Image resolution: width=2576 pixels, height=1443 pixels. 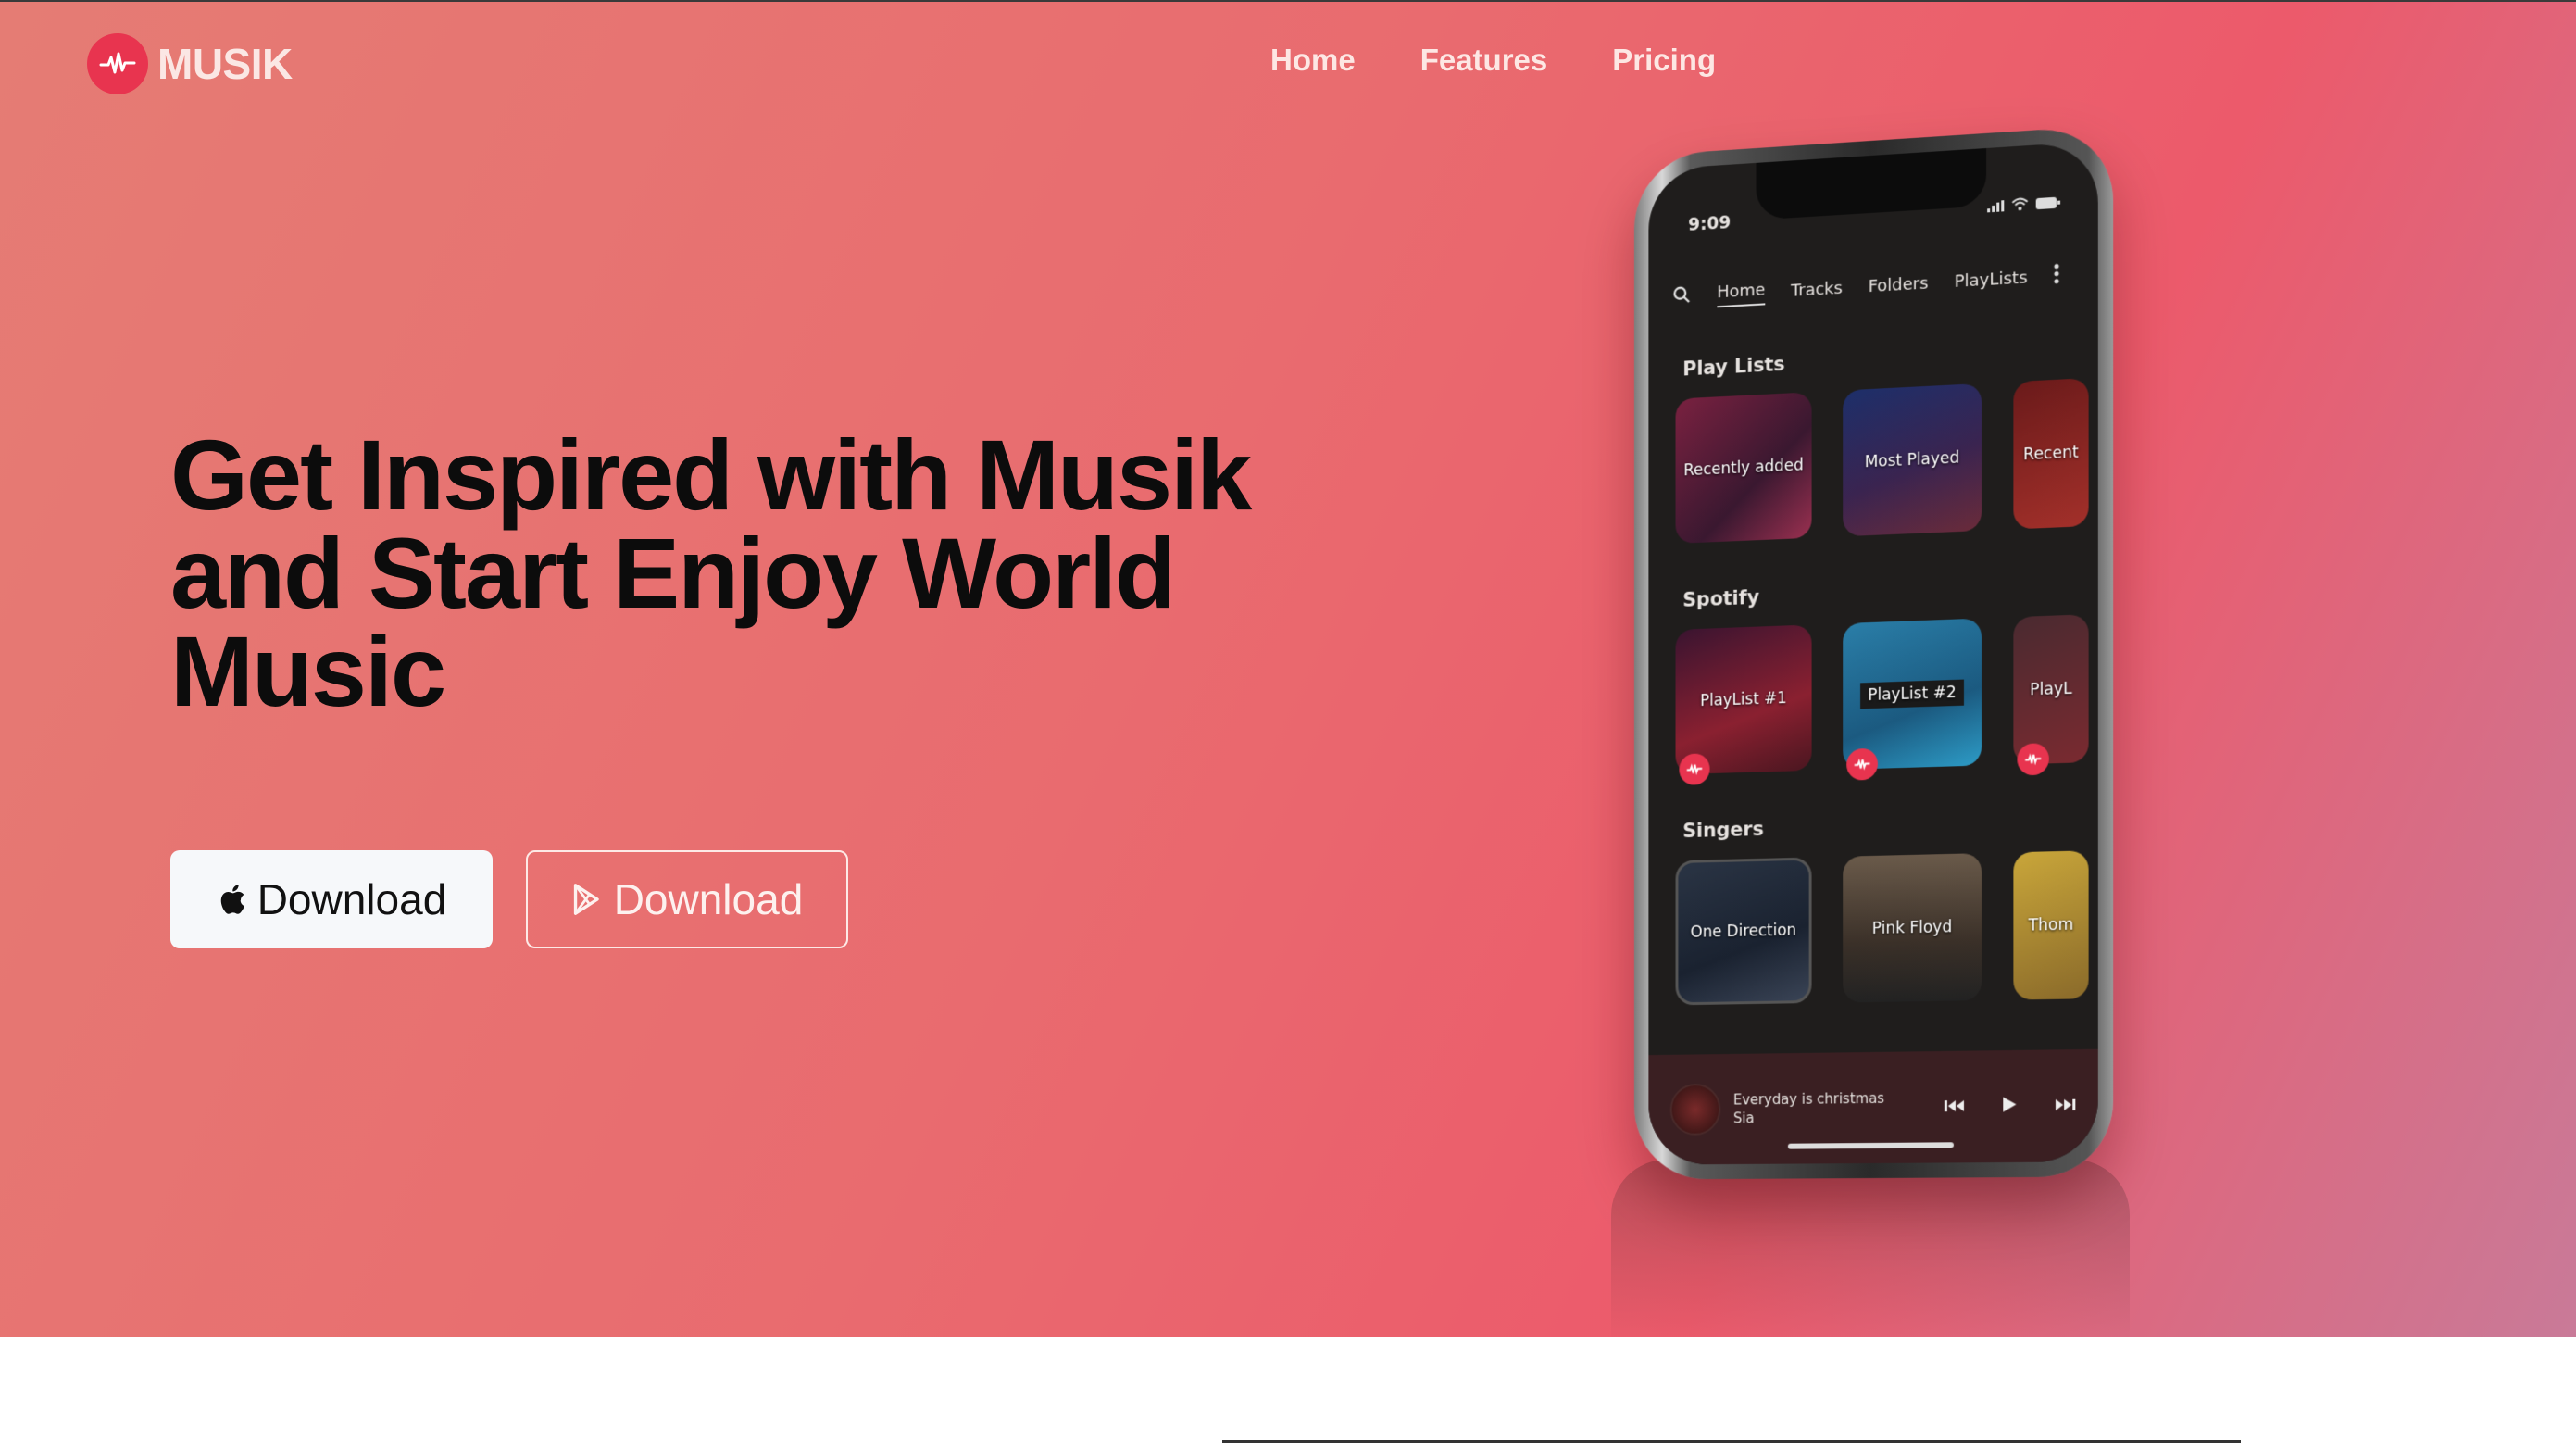 What do you see at coordinates (587, 899) in the screenshot?
I see `google-play-icon` at bounding box center [587, 899].